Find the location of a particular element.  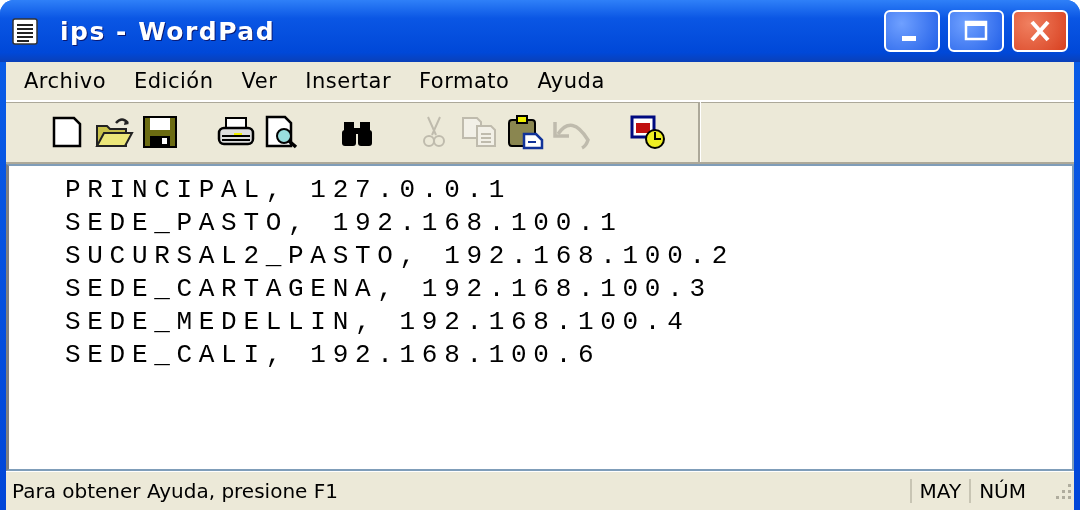

close-button is located at coordinates (1040, 31).